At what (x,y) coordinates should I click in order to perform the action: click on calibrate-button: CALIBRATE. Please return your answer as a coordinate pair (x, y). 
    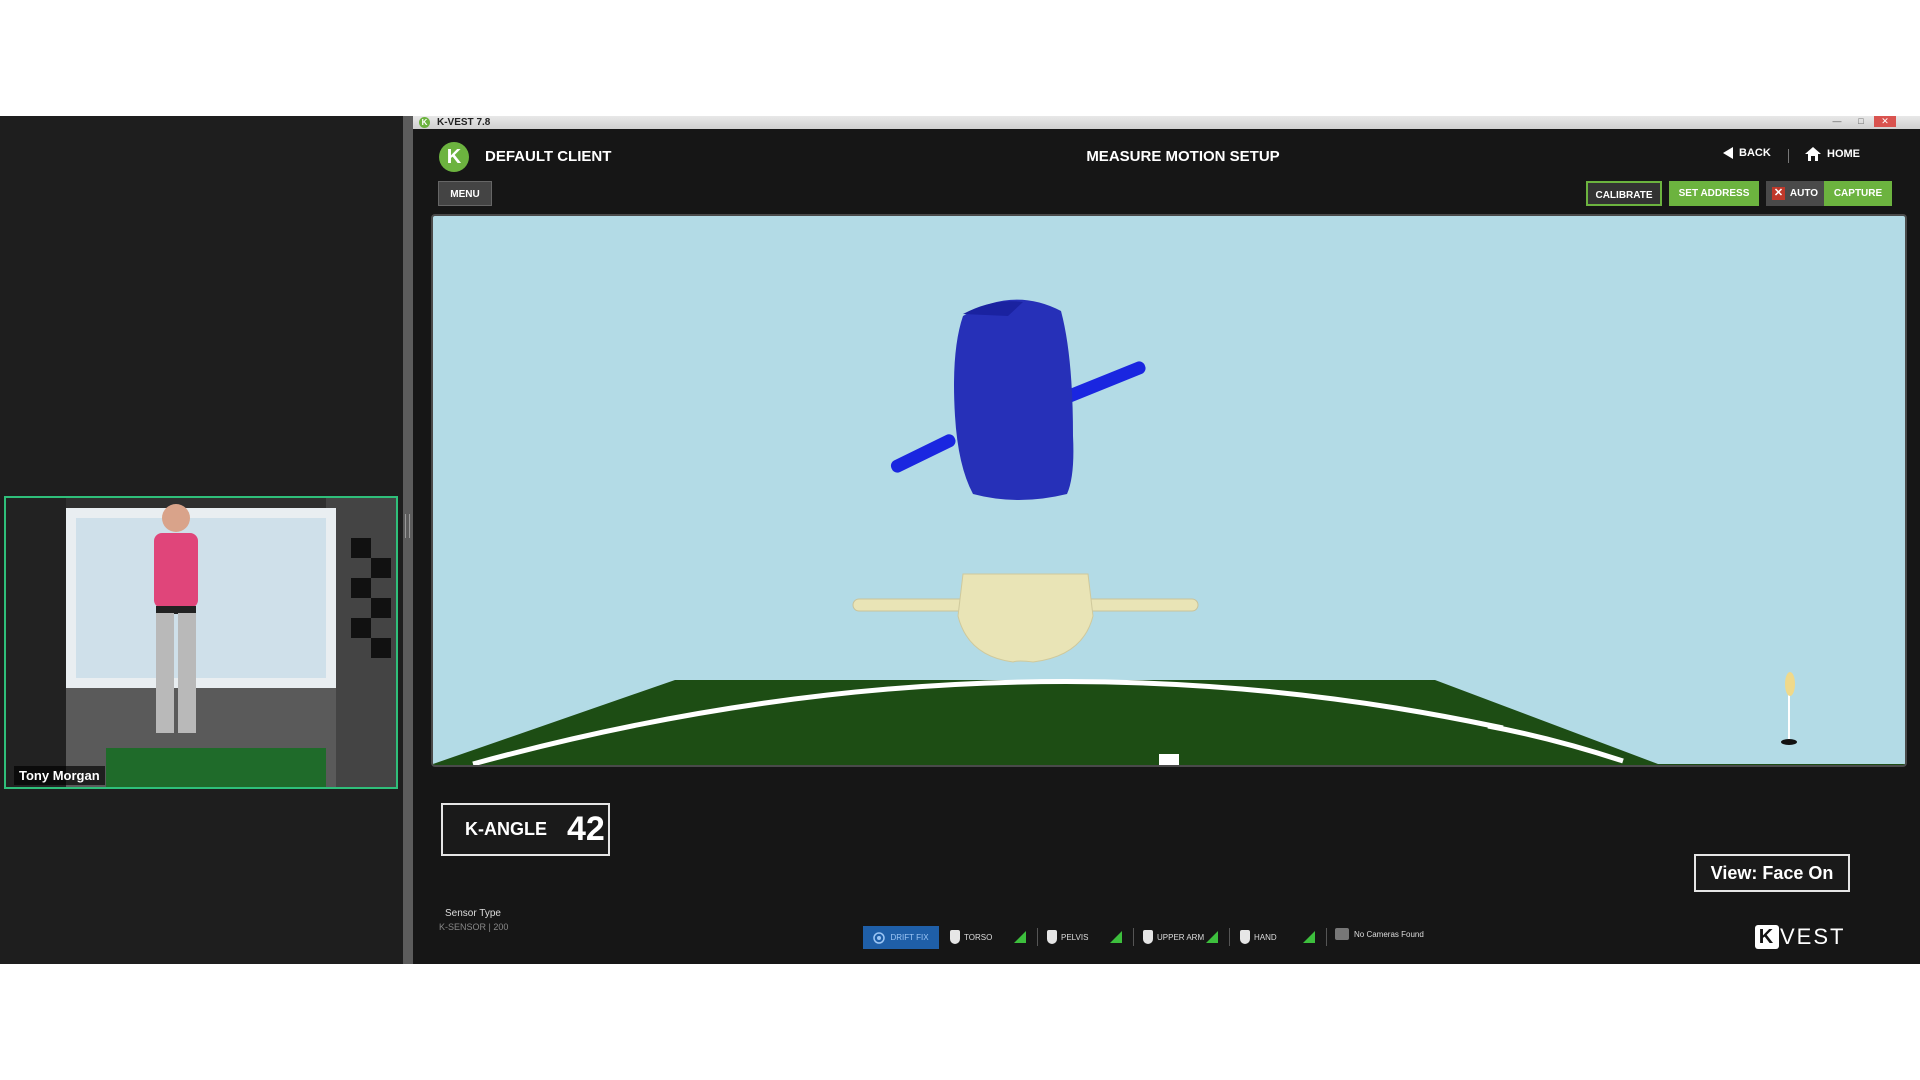
    Looking at the image, I should click on (1624, 193).